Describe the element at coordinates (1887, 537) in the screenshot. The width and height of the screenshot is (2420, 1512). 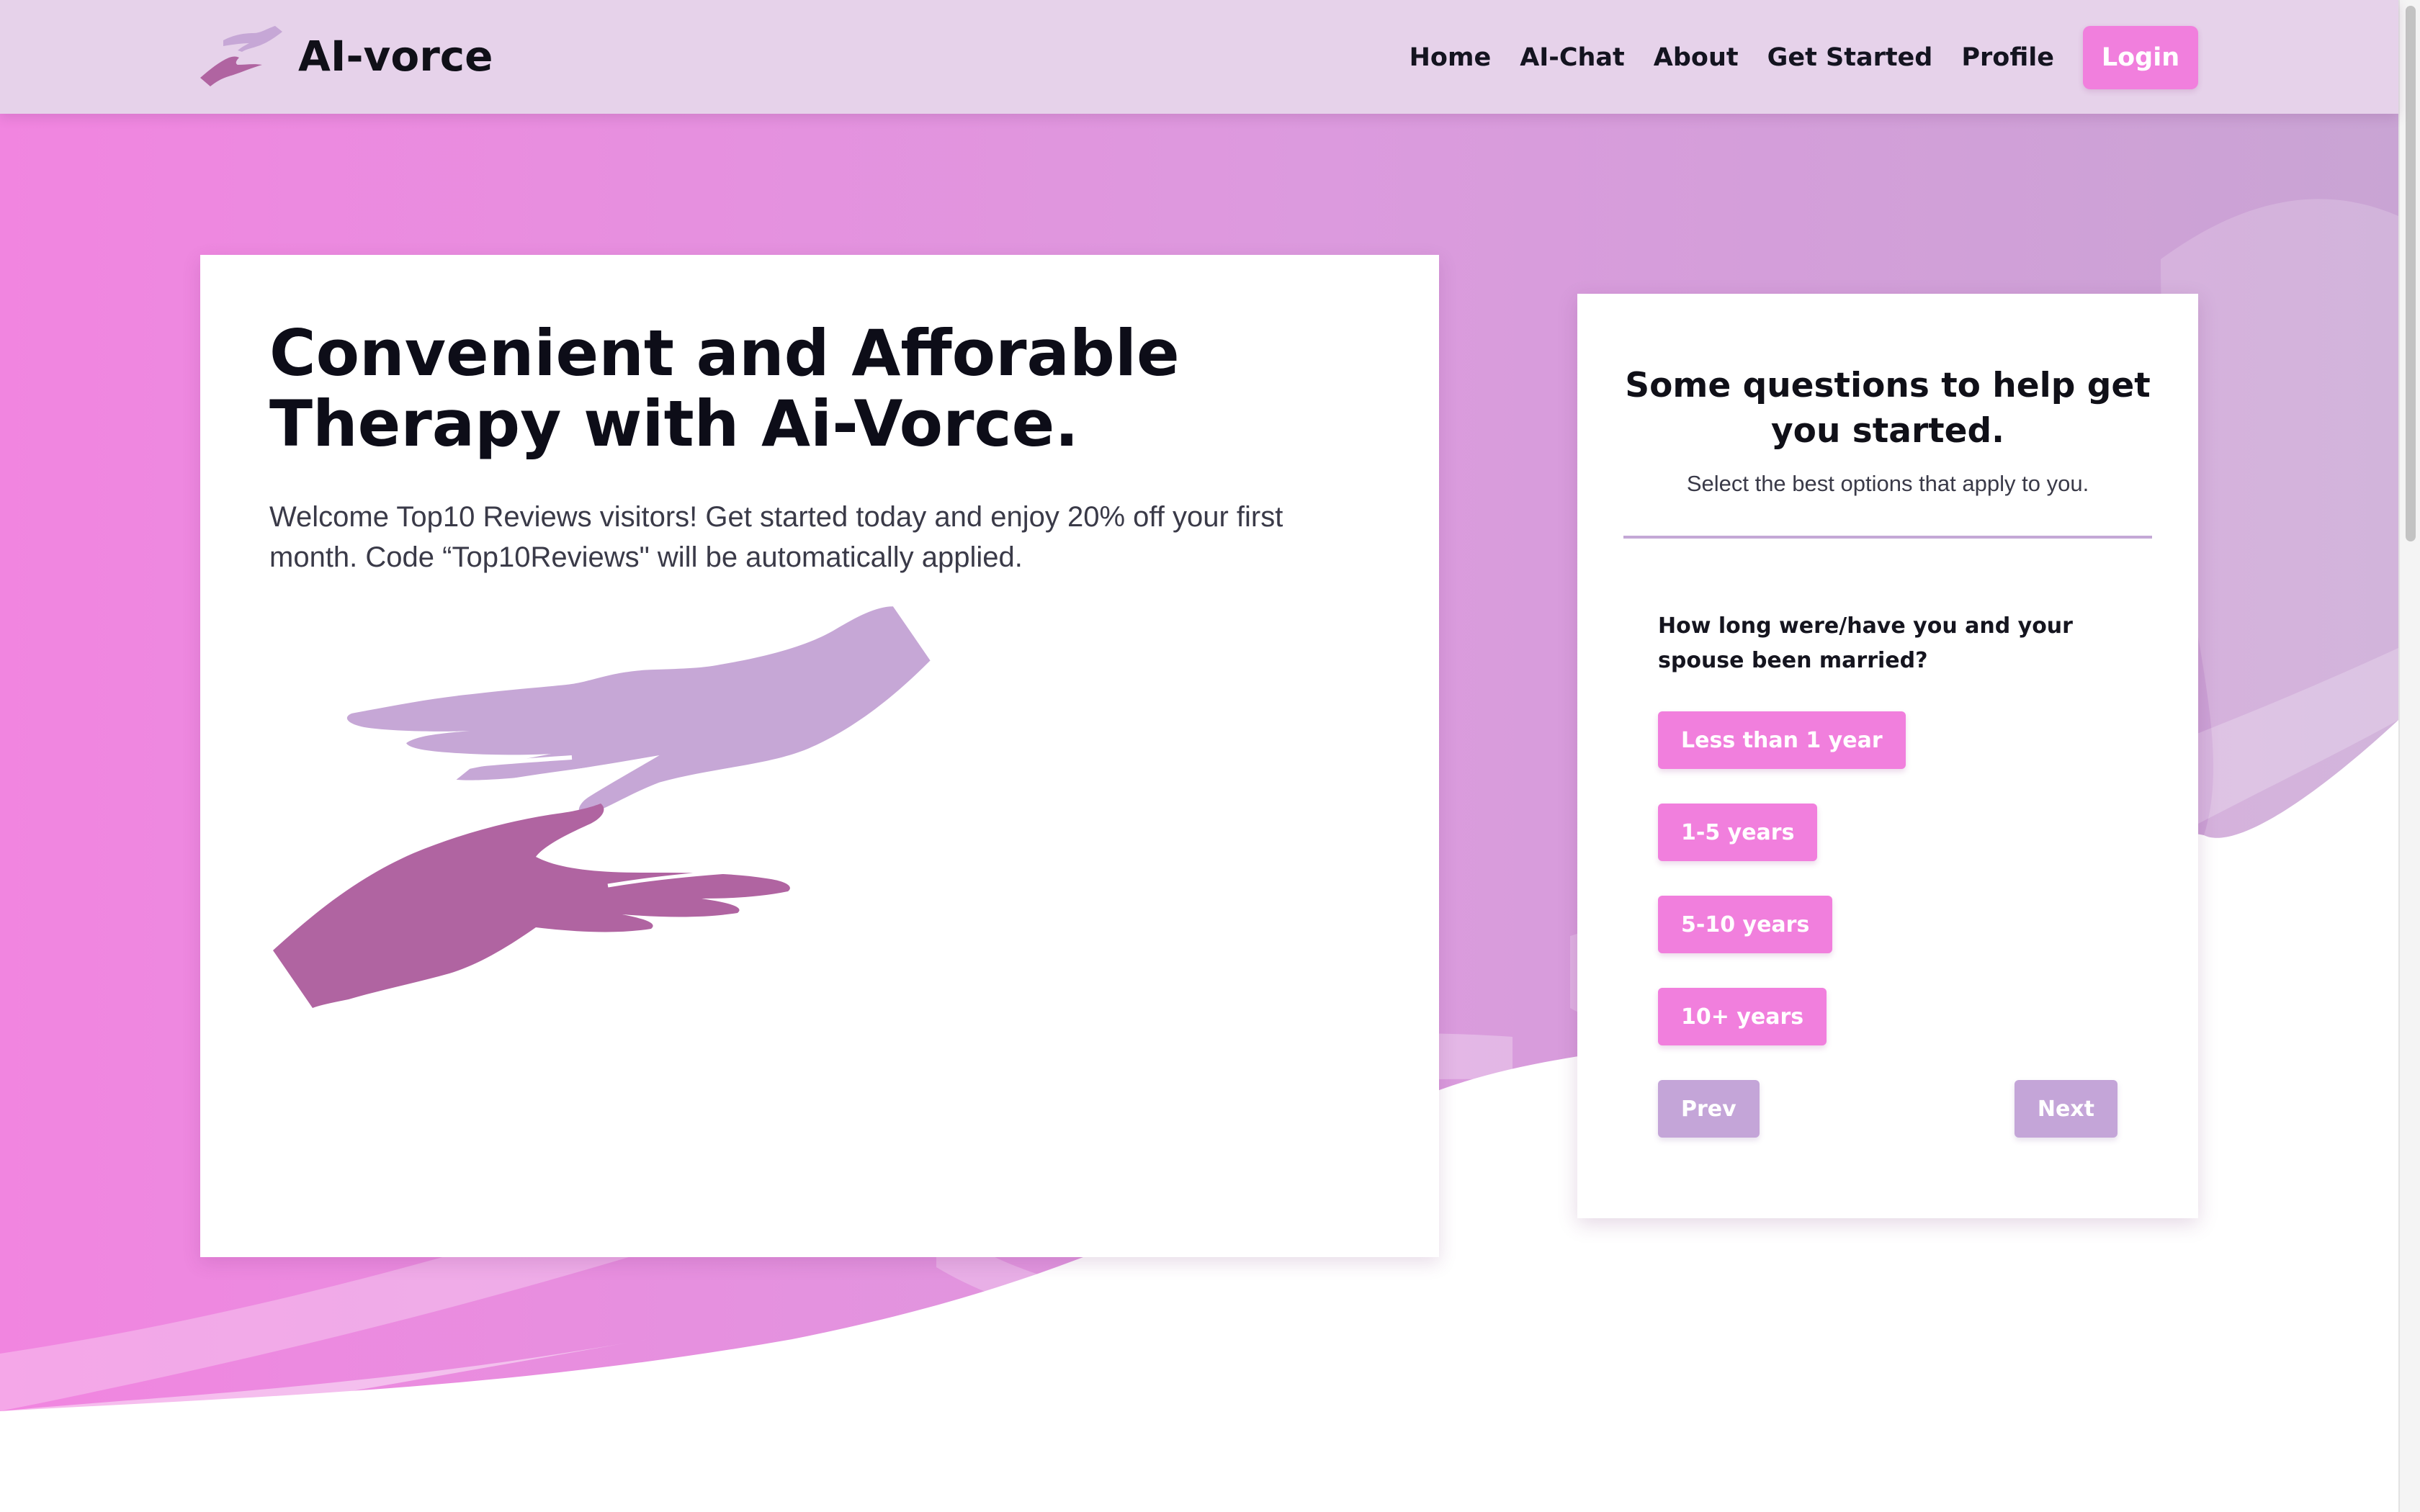
I see `quiz-divider` at that location.